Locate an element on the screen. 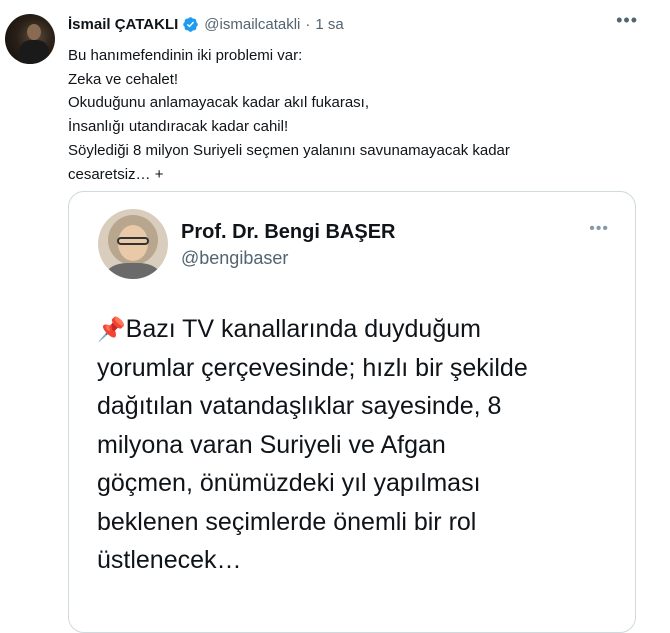 Image resolution: width=670 pixels, height=633 pixels. quoted-more-horizontal-icon: ••• is located at coordinates (599, 229).